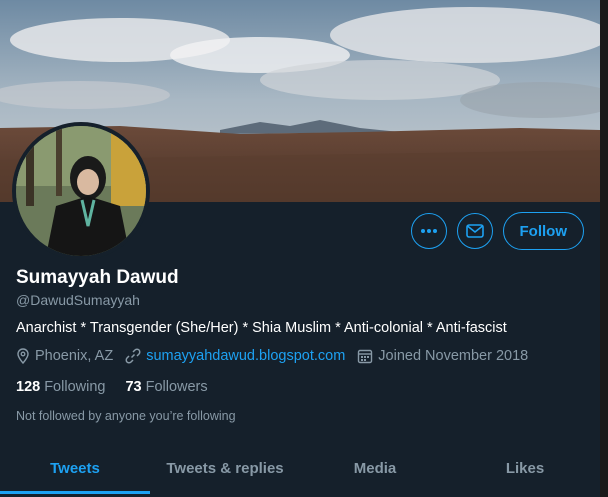  What do you see at coordinates (75, 468) in the screenshot?
I see `tab-tweets: Tweets` at bounding box center [75, 468].